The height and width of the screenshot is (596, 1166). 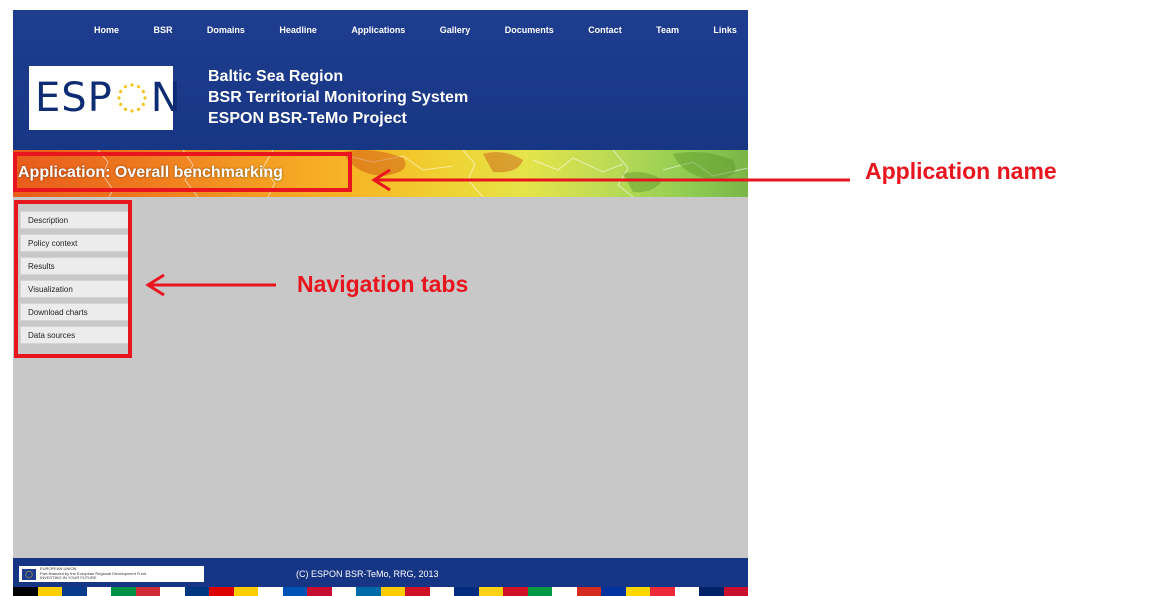 What do you see at coordinates (73, 279) in the screenshot?
I see `navigation-tabs-highlight-box` at bounding box center [73, 279].